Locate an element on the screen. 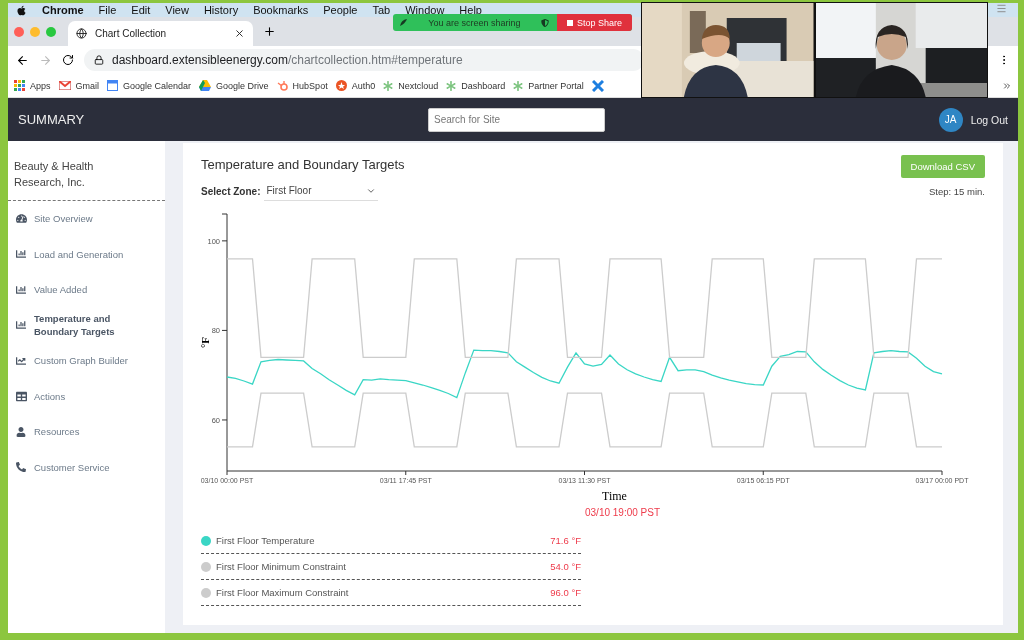 The width and height of the screenshot is (1024, 640). legend-value: 96.0 °F is located at coordinates (565, 592).